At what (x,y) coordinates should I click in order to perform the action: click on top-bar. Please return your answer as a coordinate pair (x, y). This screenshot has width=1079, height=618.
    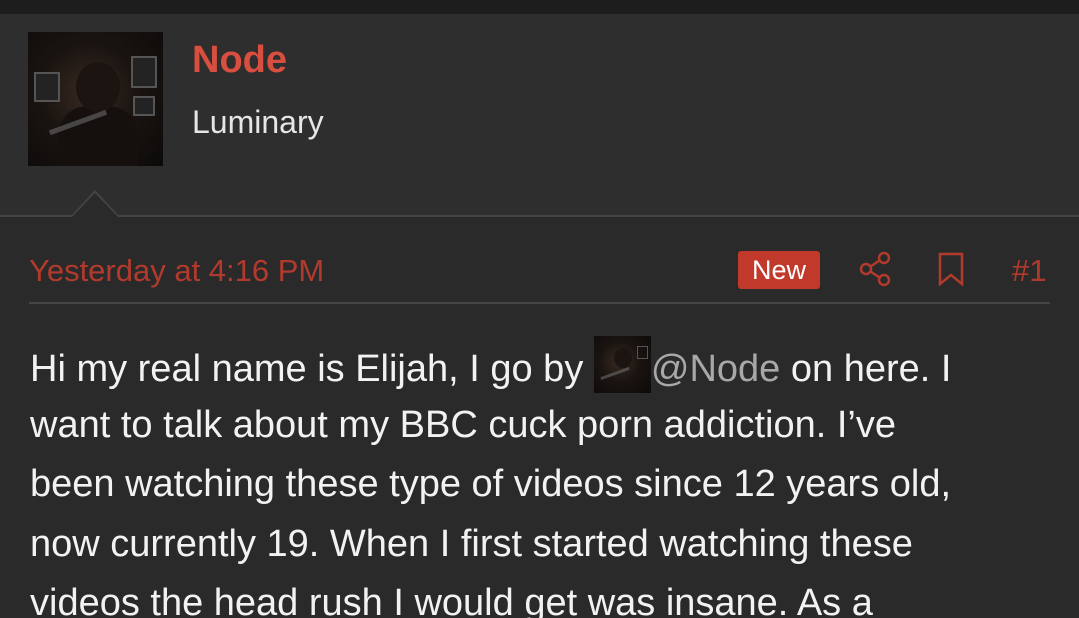
    Looking at the image, I should click on (539, 7).